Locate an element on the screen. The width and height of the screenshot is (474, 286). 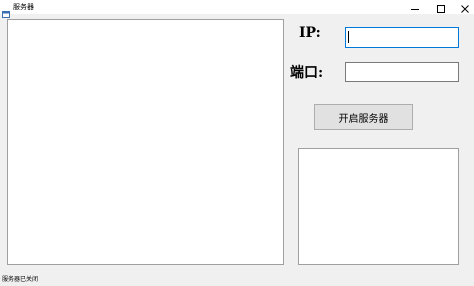
title-bar: 服务器 is located at coordinates (237, 9).